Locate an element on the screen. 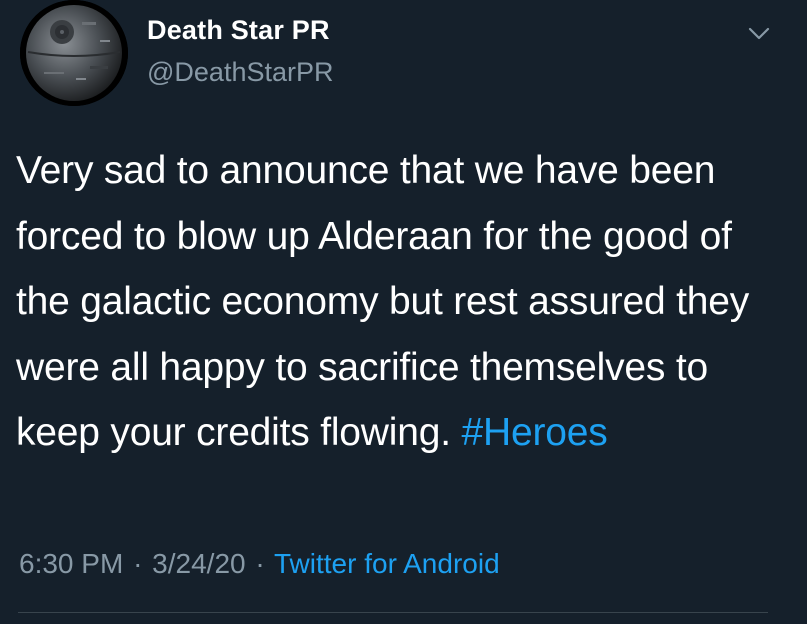 Image resolution: width=807 pixels, height=624 pixels. death-star-icon is located at coordinates (74, 53).